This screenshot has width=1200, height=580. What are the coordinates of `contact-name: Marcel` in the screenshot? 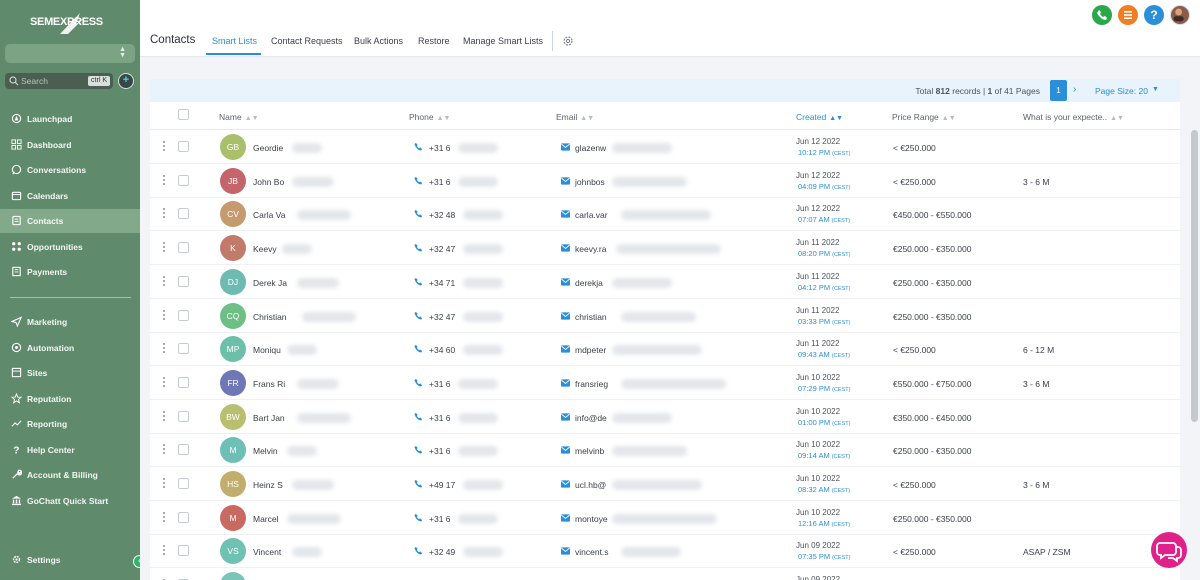 It's located at (266, 519).